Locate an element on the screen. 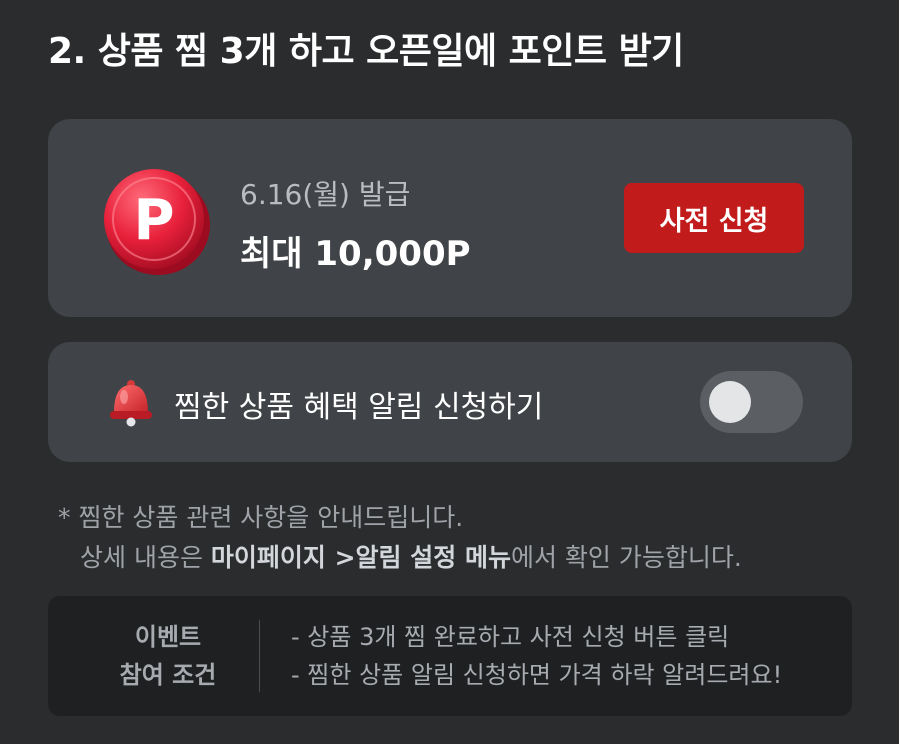  issue-date: 6.16(월) 발급 is located at coordinates (325, 194).